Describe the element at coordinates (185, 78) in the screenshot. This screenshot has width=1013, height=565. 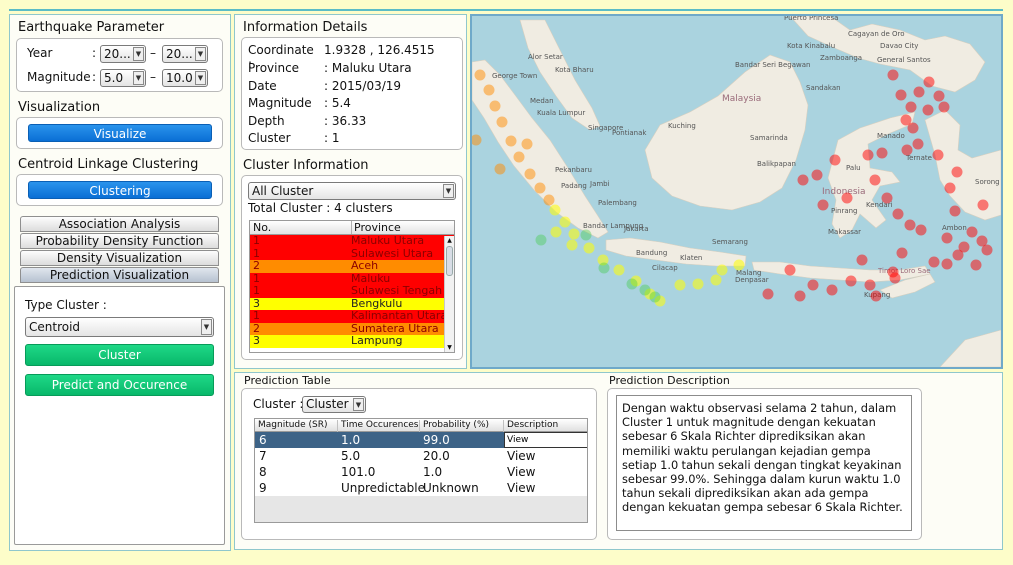
I see `magnitude-to-select: 10.0 ▼` at that location.